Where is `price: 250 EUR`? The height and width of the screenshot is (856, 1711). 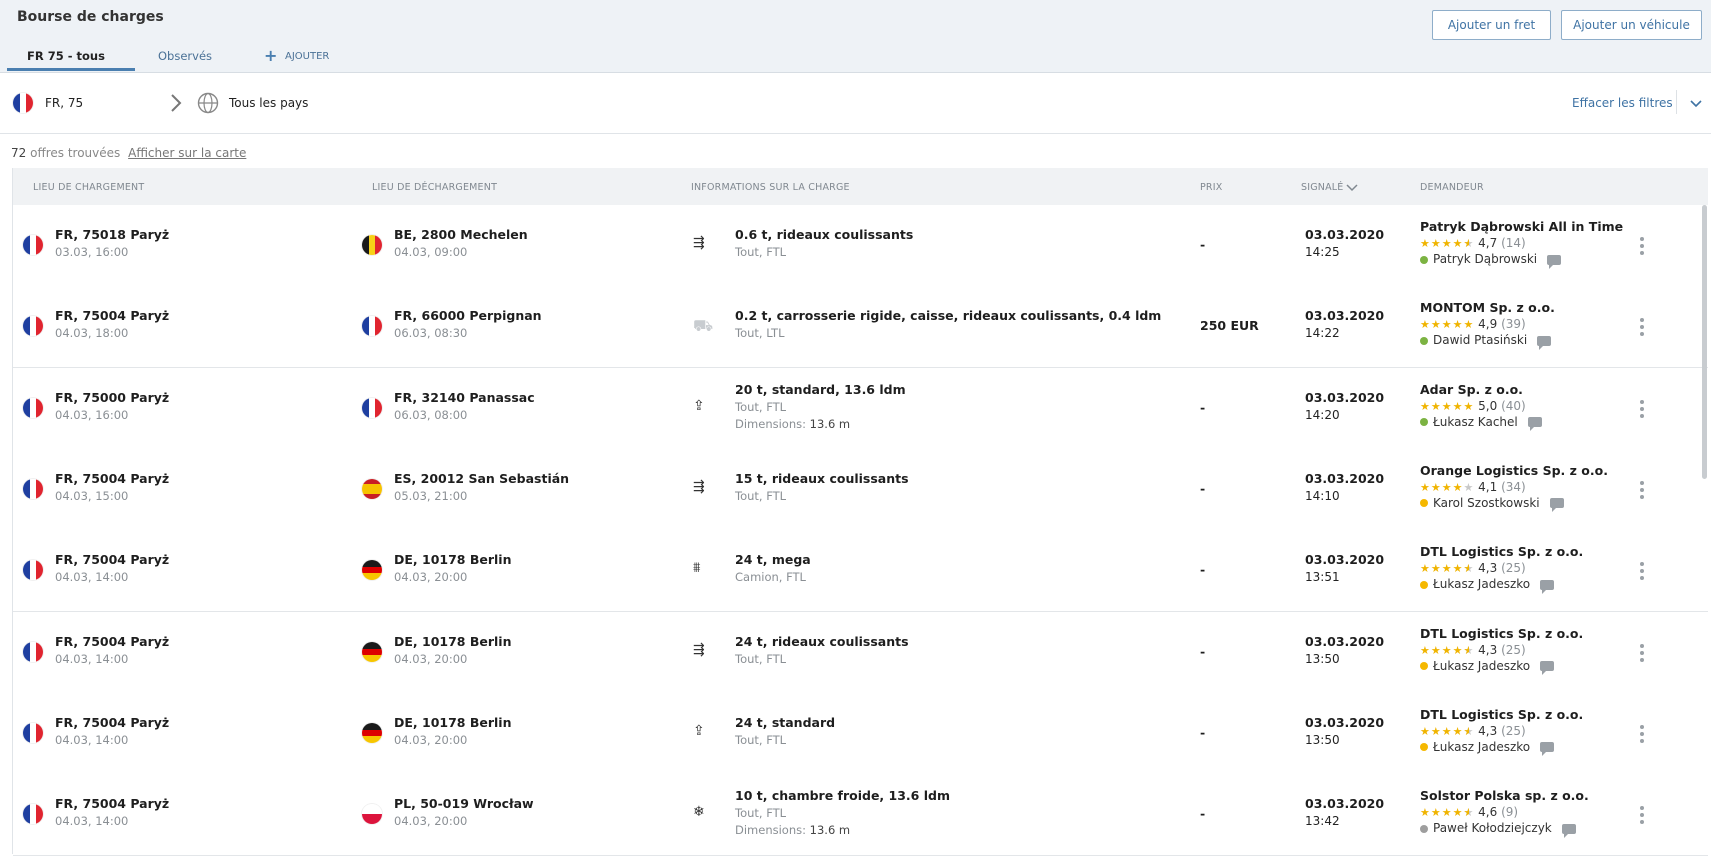 price: 250 EUR is located at coordinates (1229, 326).